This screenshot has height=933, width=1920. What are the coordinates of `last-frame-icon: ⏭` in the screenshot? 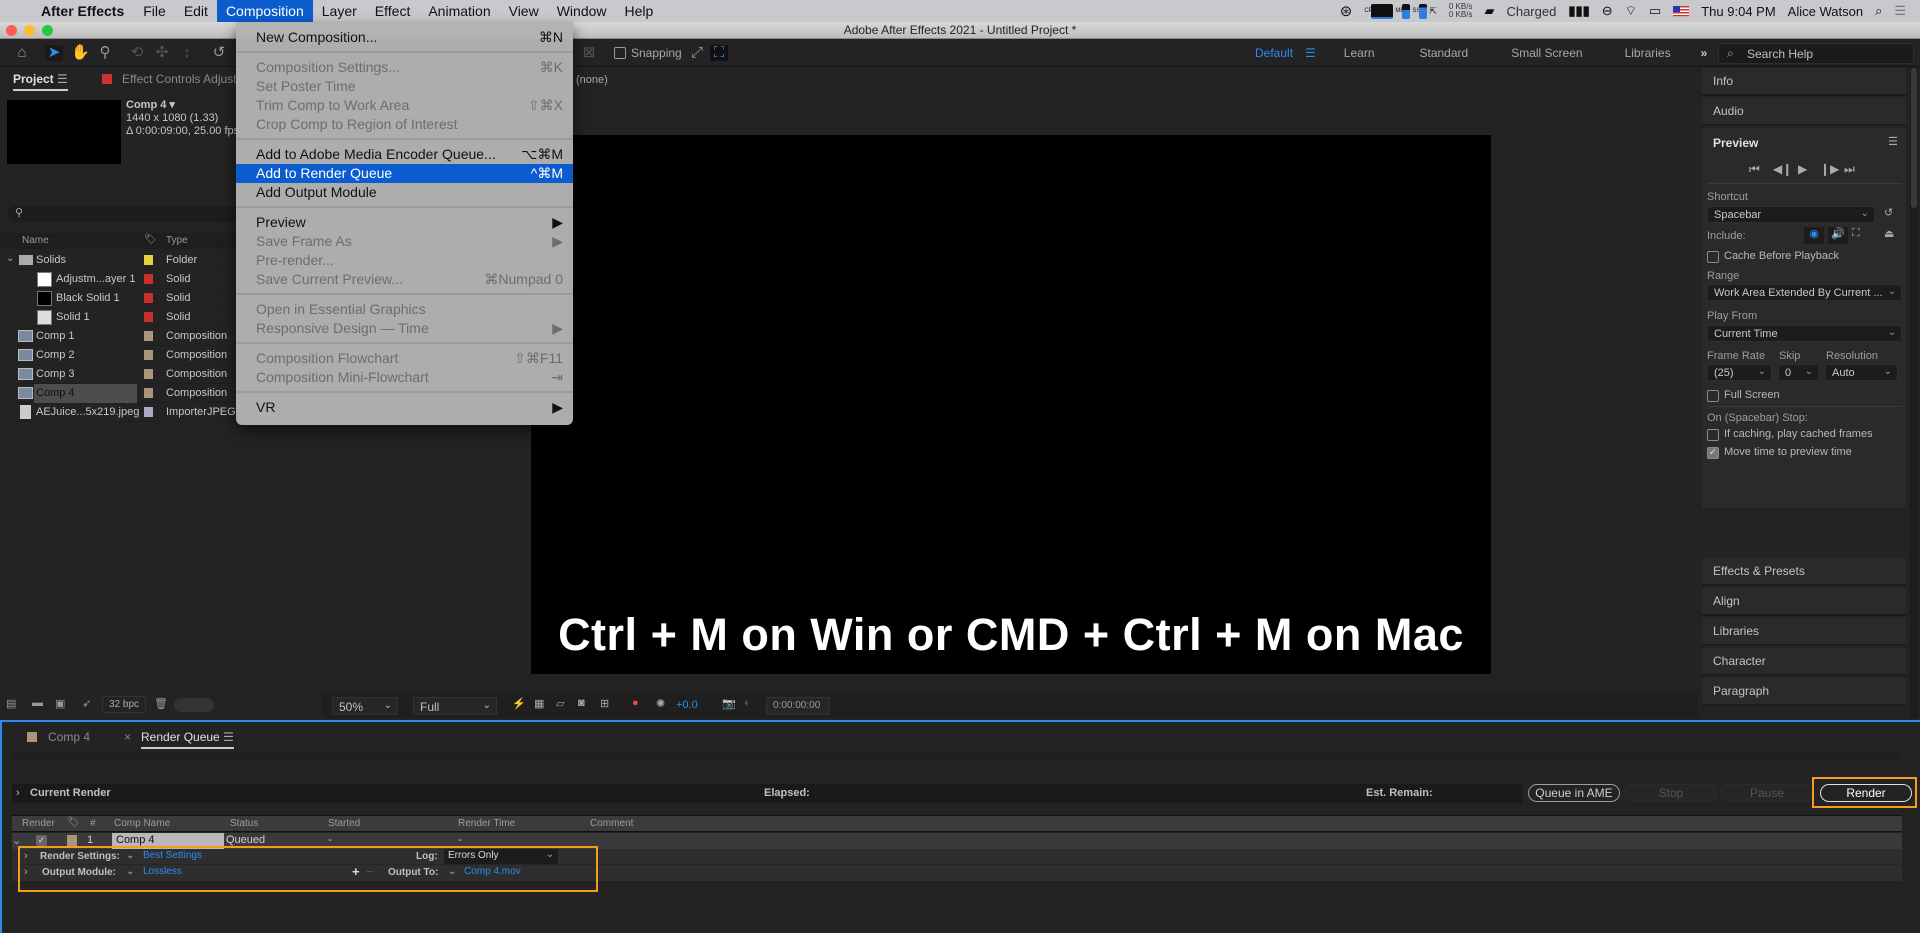 It's located at (1849, 169).